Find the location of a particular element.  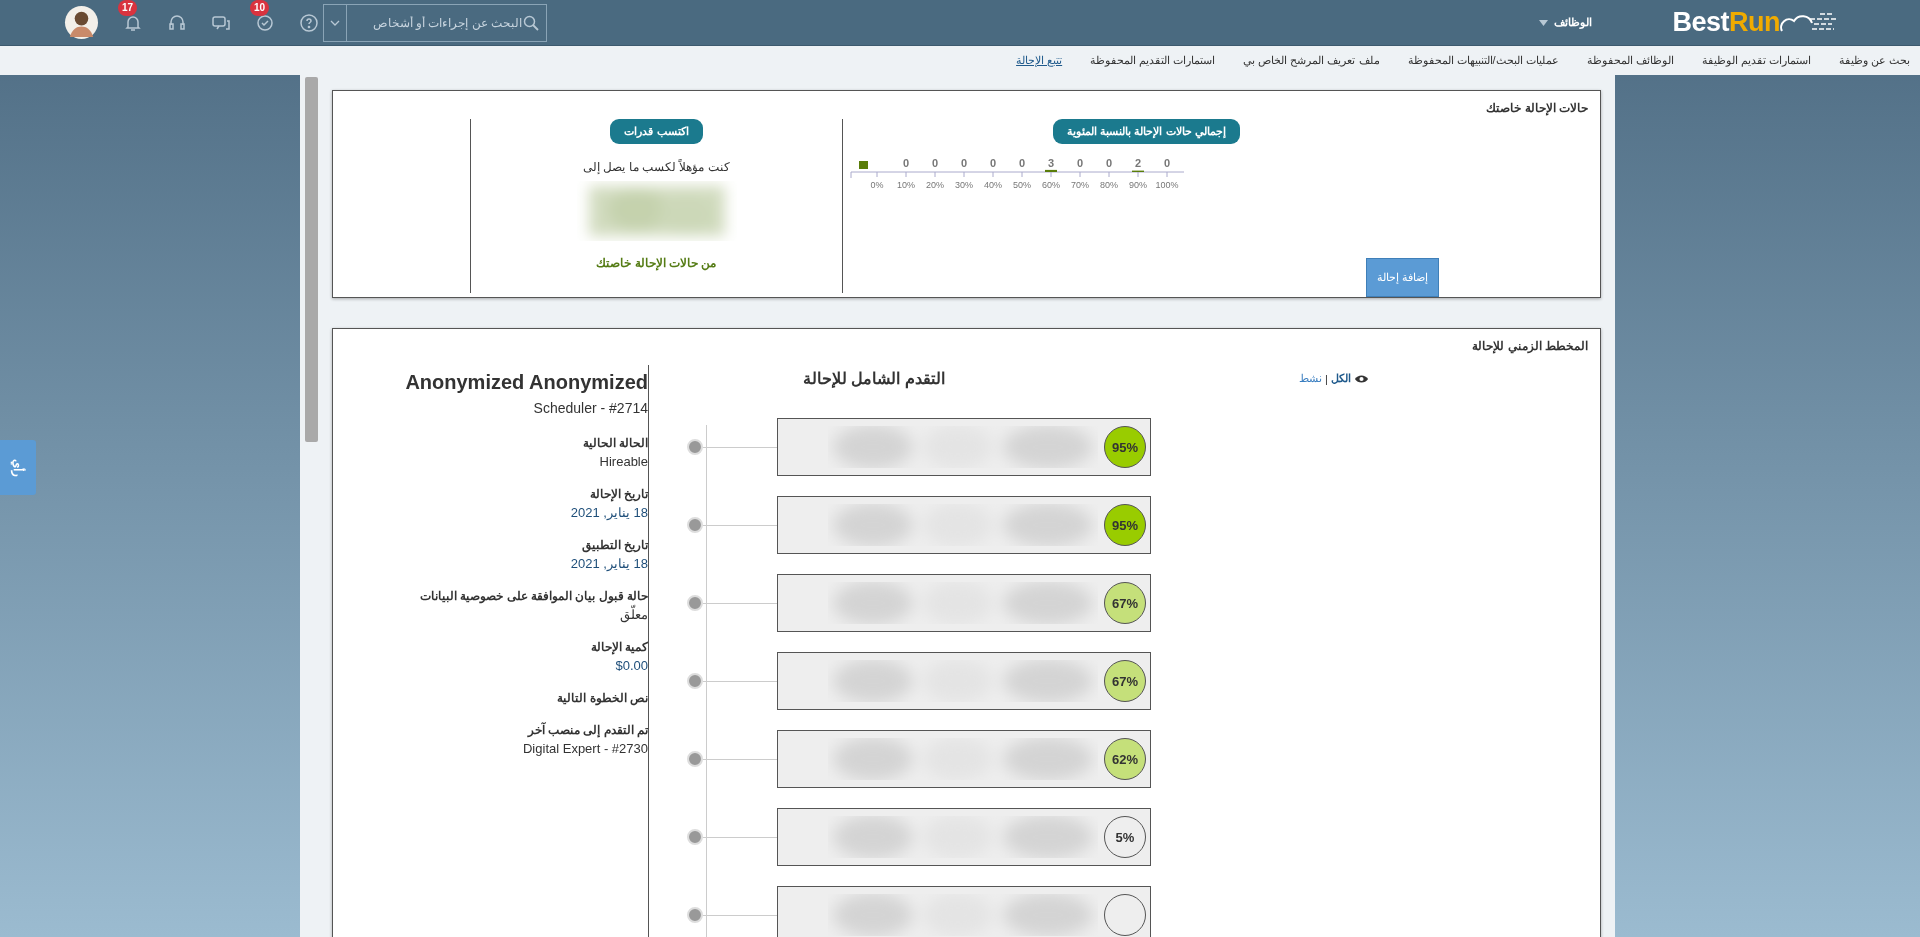

section-heading: التقدم الشامل للإحالة is located at coordinates (874, 378).